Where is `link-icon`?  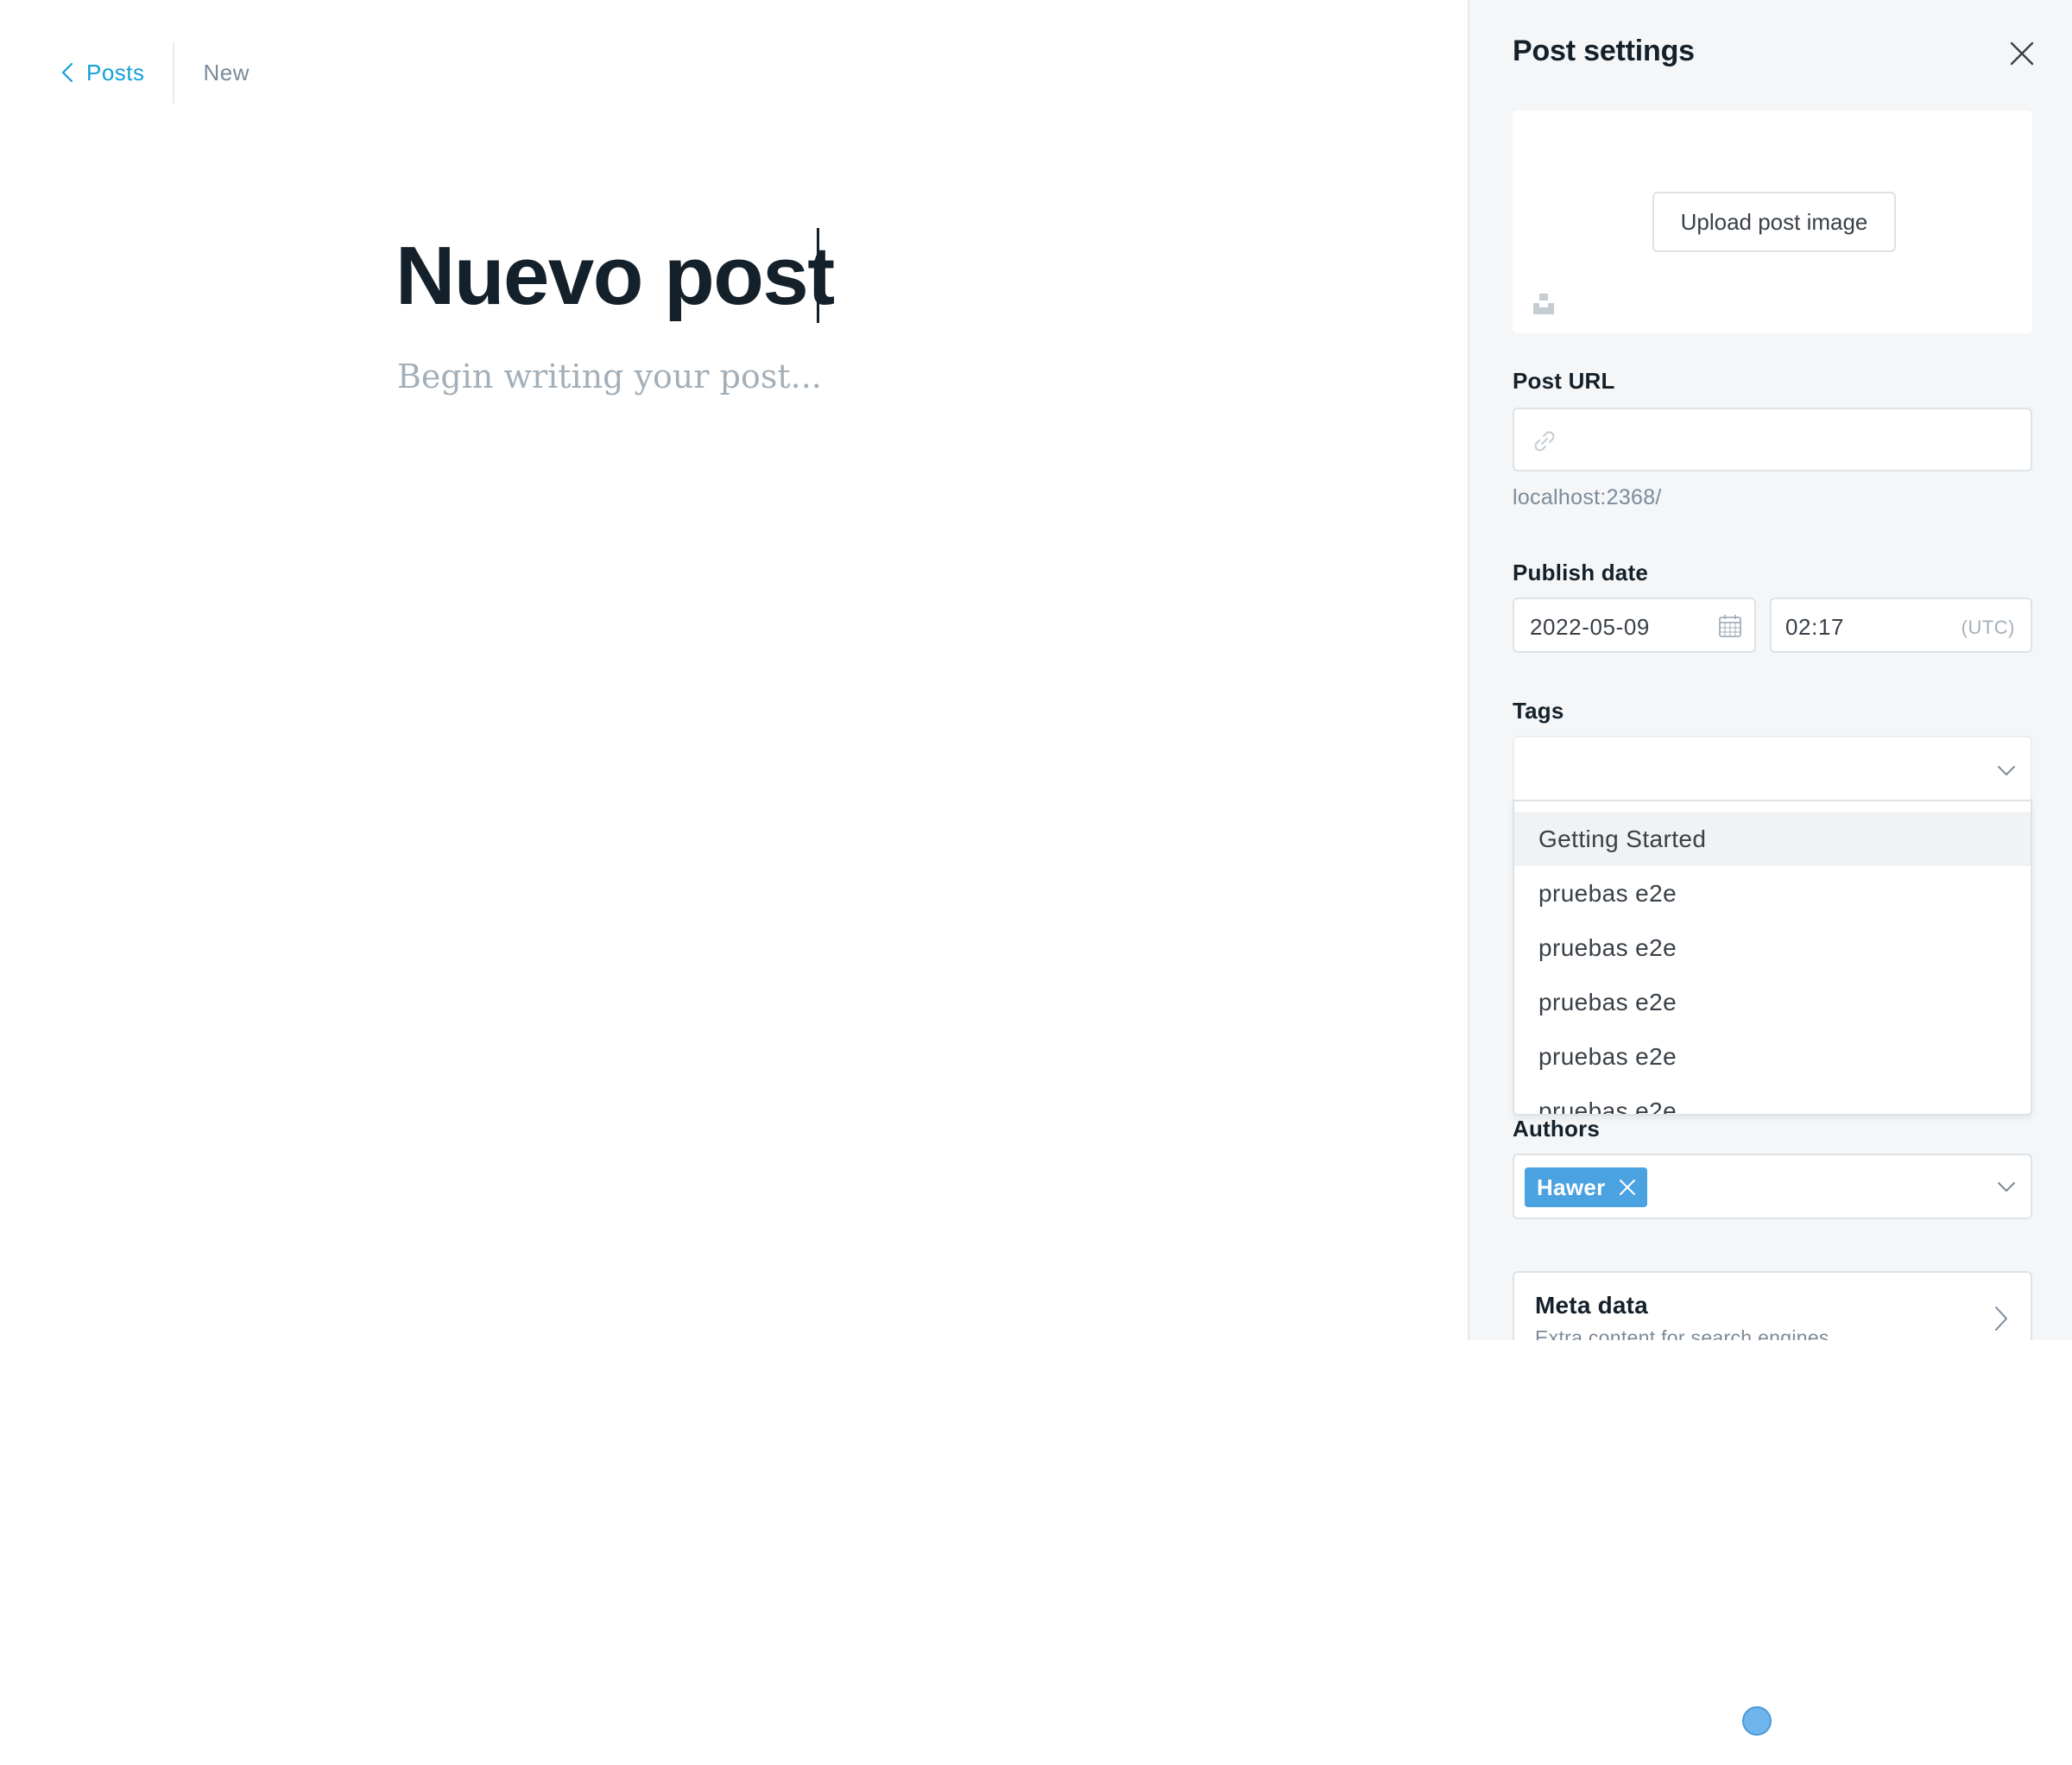 link-icon is located at coordinates (1544, 441).